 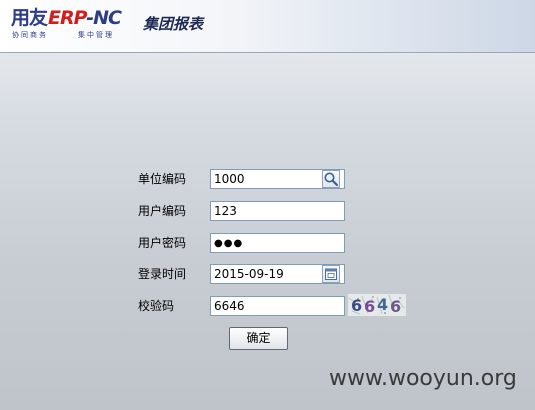 I want to click on logo-product: ERP, so click(x=67, y=18).